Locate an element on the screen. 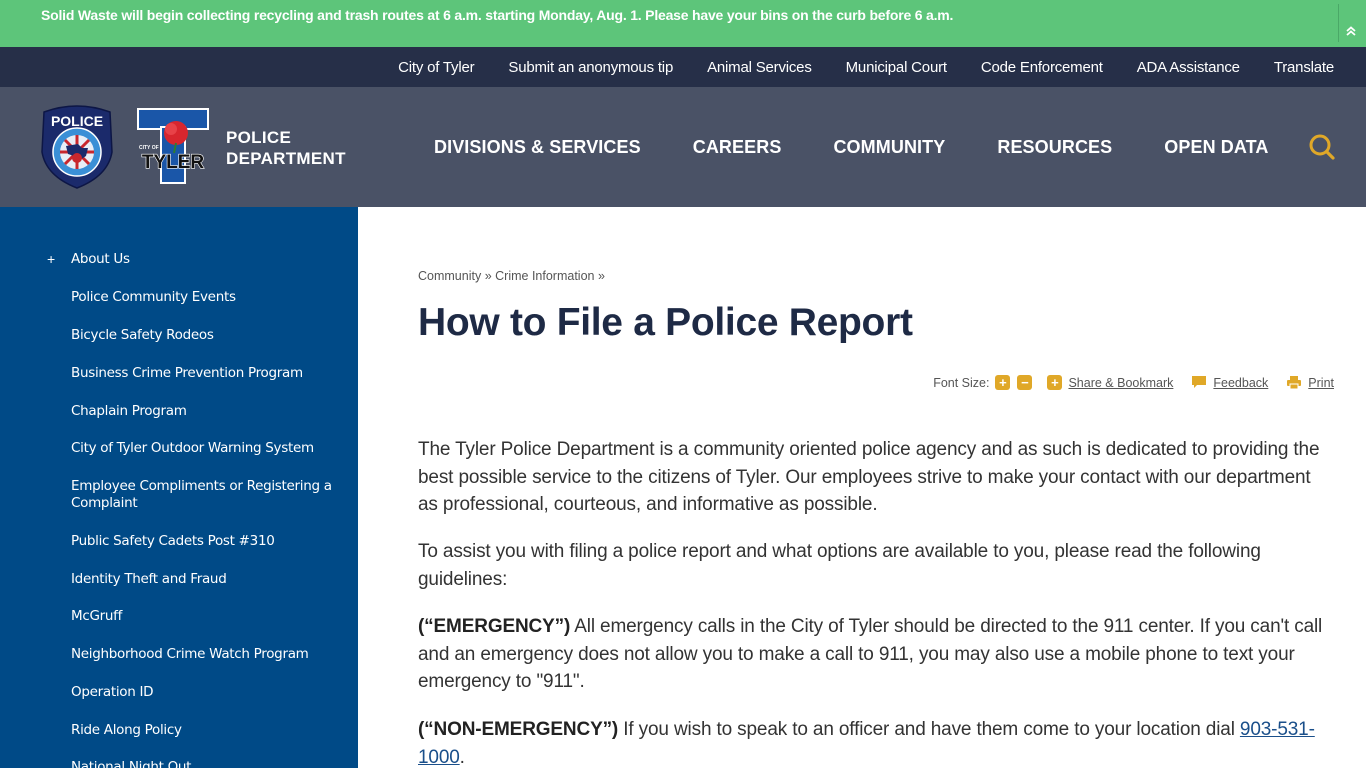  breadcrumb-crime-information: Crime Information is located at coordinates (544, 276).